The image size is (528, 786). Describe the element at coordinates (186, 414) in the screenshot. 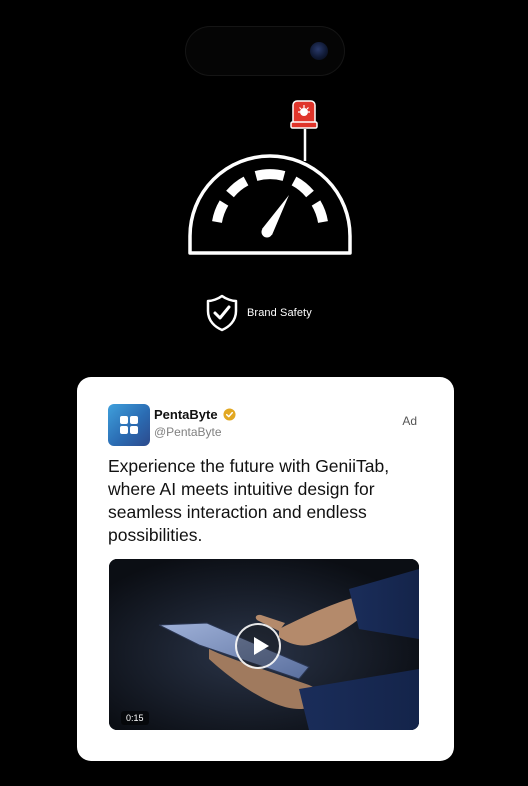

I see `author-display-name: PentaByte` at that location.